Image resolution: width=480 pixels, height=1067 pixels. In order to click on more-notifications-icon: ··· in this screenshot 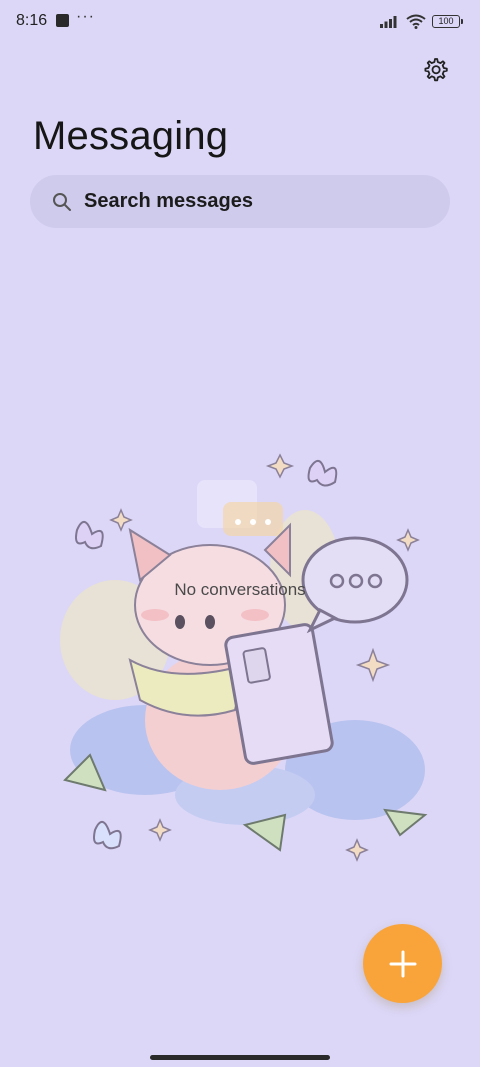, I will do `click(85, 16)`.